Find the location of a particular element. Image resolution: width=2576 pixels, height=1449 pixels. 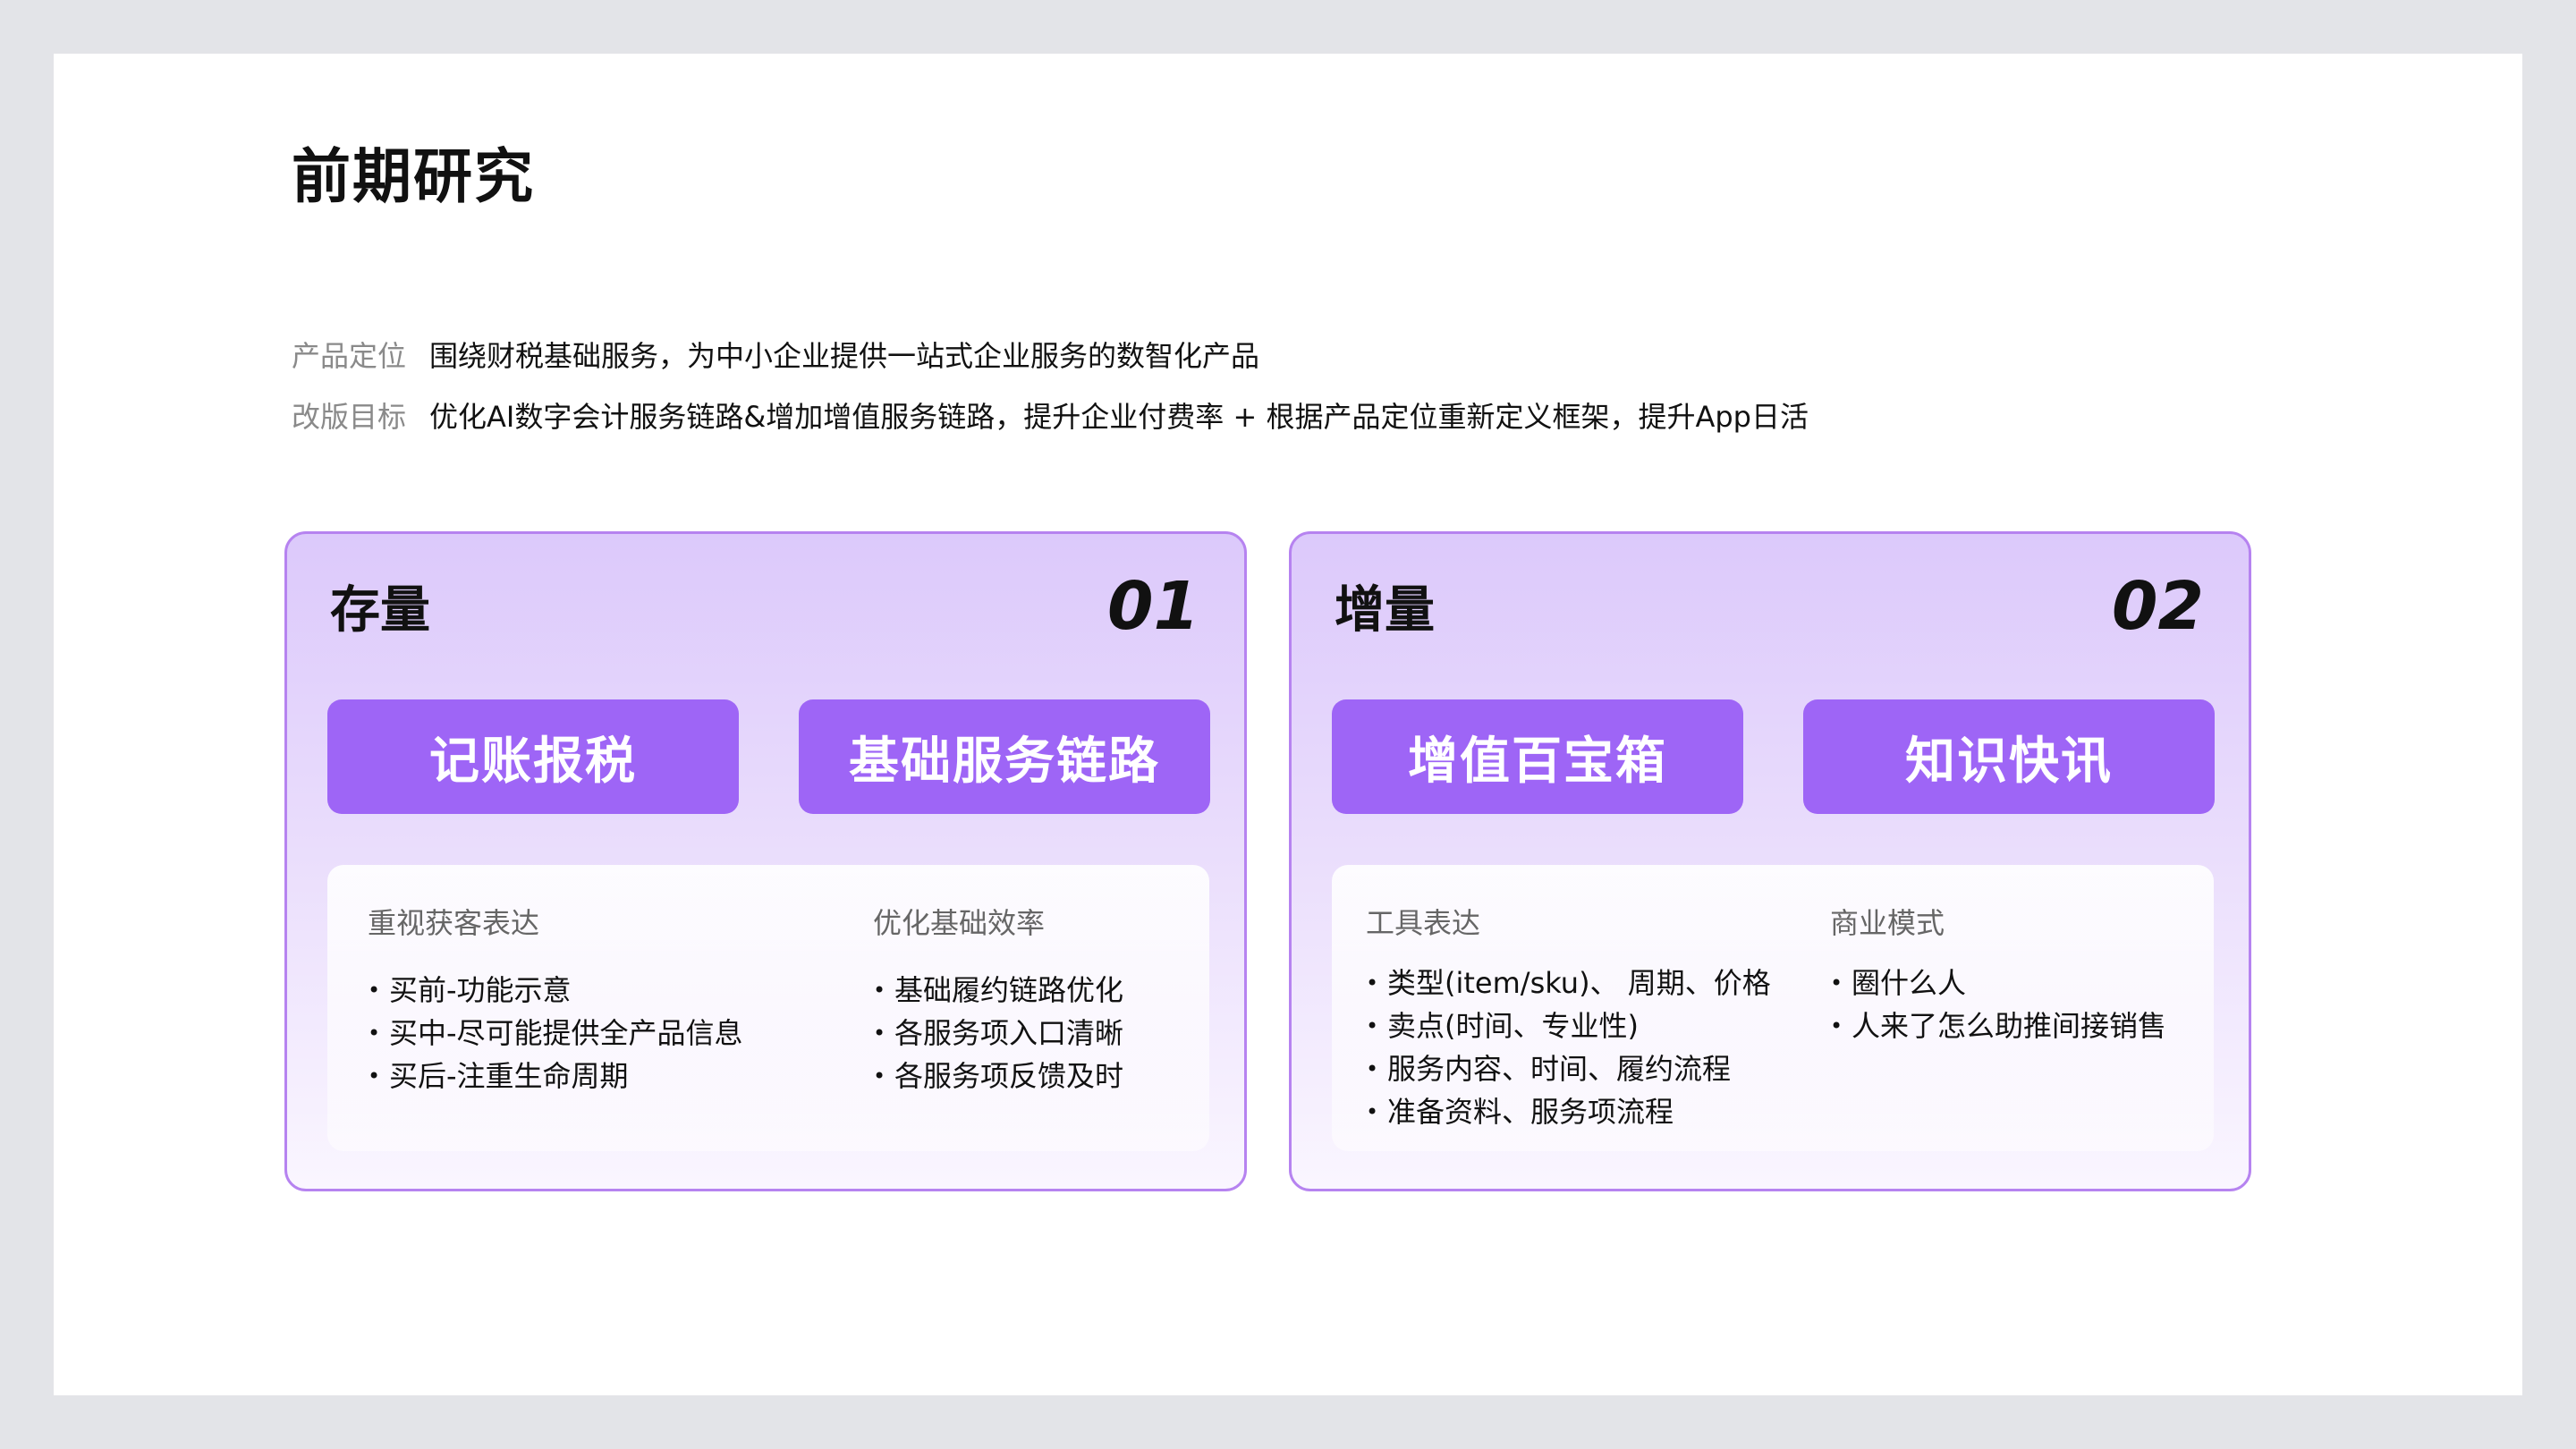

list-item: 类型(item/sku)、 周期、价格 is located at coordinates (1568, 983).